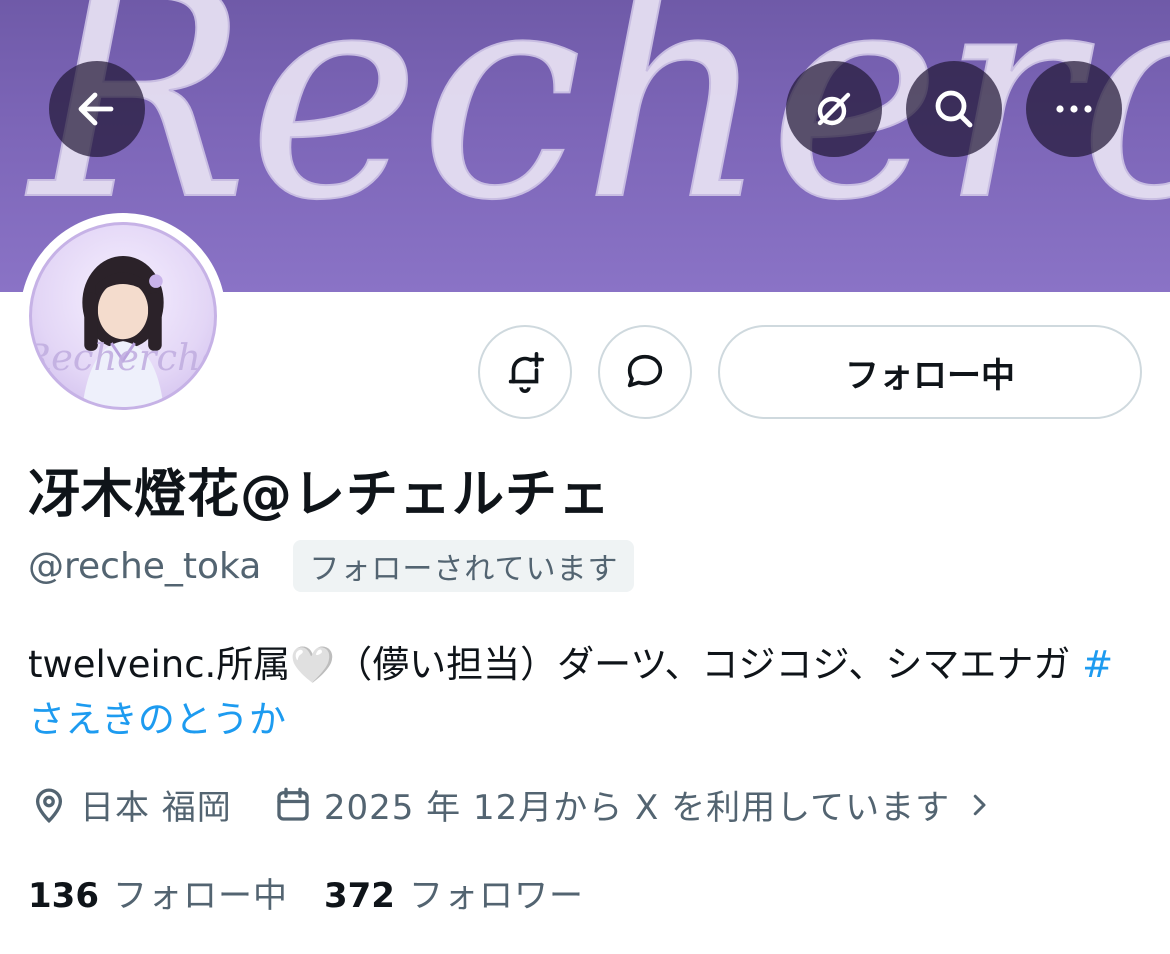 The width and height of the screenshot is (1170, 954). What do you see at coordinates (930, 375) in the screenshot?
I see `following-button-label: フォロー中` at bounding box center [930, 375].